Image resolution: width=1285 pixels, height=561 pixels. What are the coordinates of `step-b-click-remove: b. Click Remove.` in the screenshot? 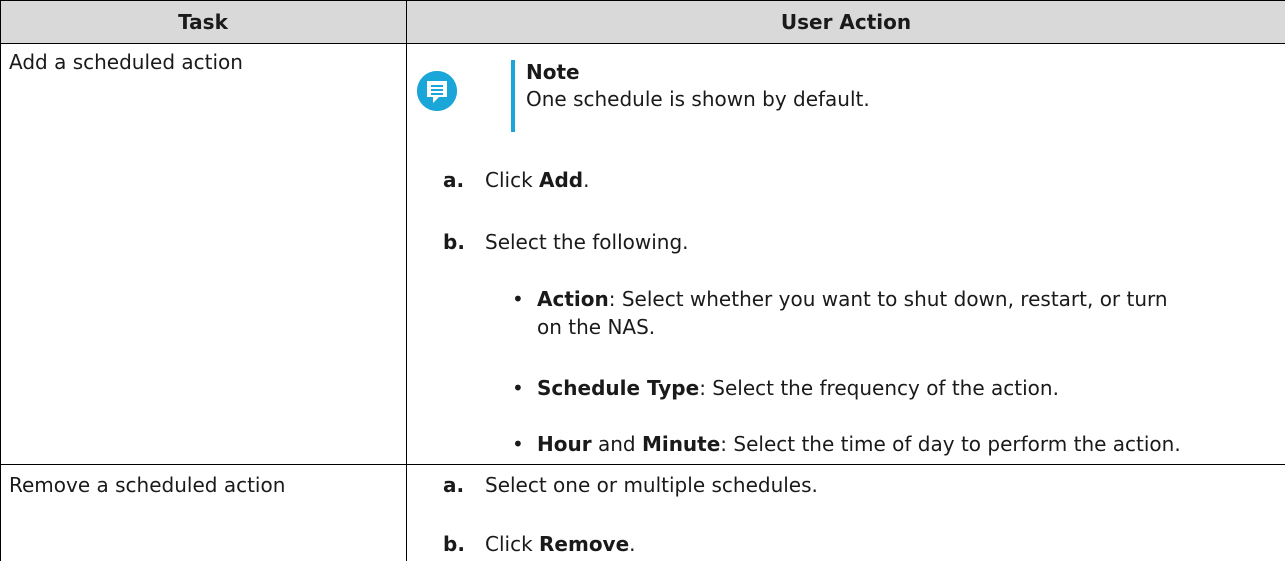 It's located at (539, 544).